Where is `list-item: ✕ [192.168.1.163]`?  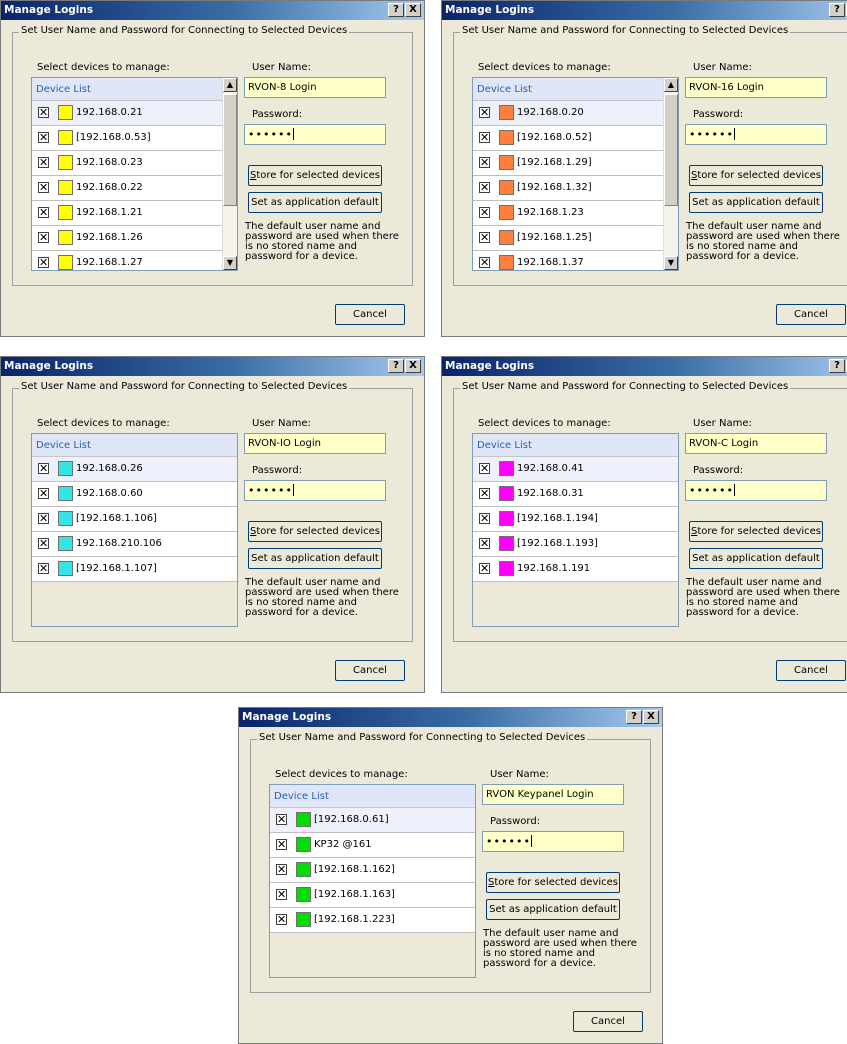
list-item: ✕ [192.168.1.163] is located at coordinates (372, 895).